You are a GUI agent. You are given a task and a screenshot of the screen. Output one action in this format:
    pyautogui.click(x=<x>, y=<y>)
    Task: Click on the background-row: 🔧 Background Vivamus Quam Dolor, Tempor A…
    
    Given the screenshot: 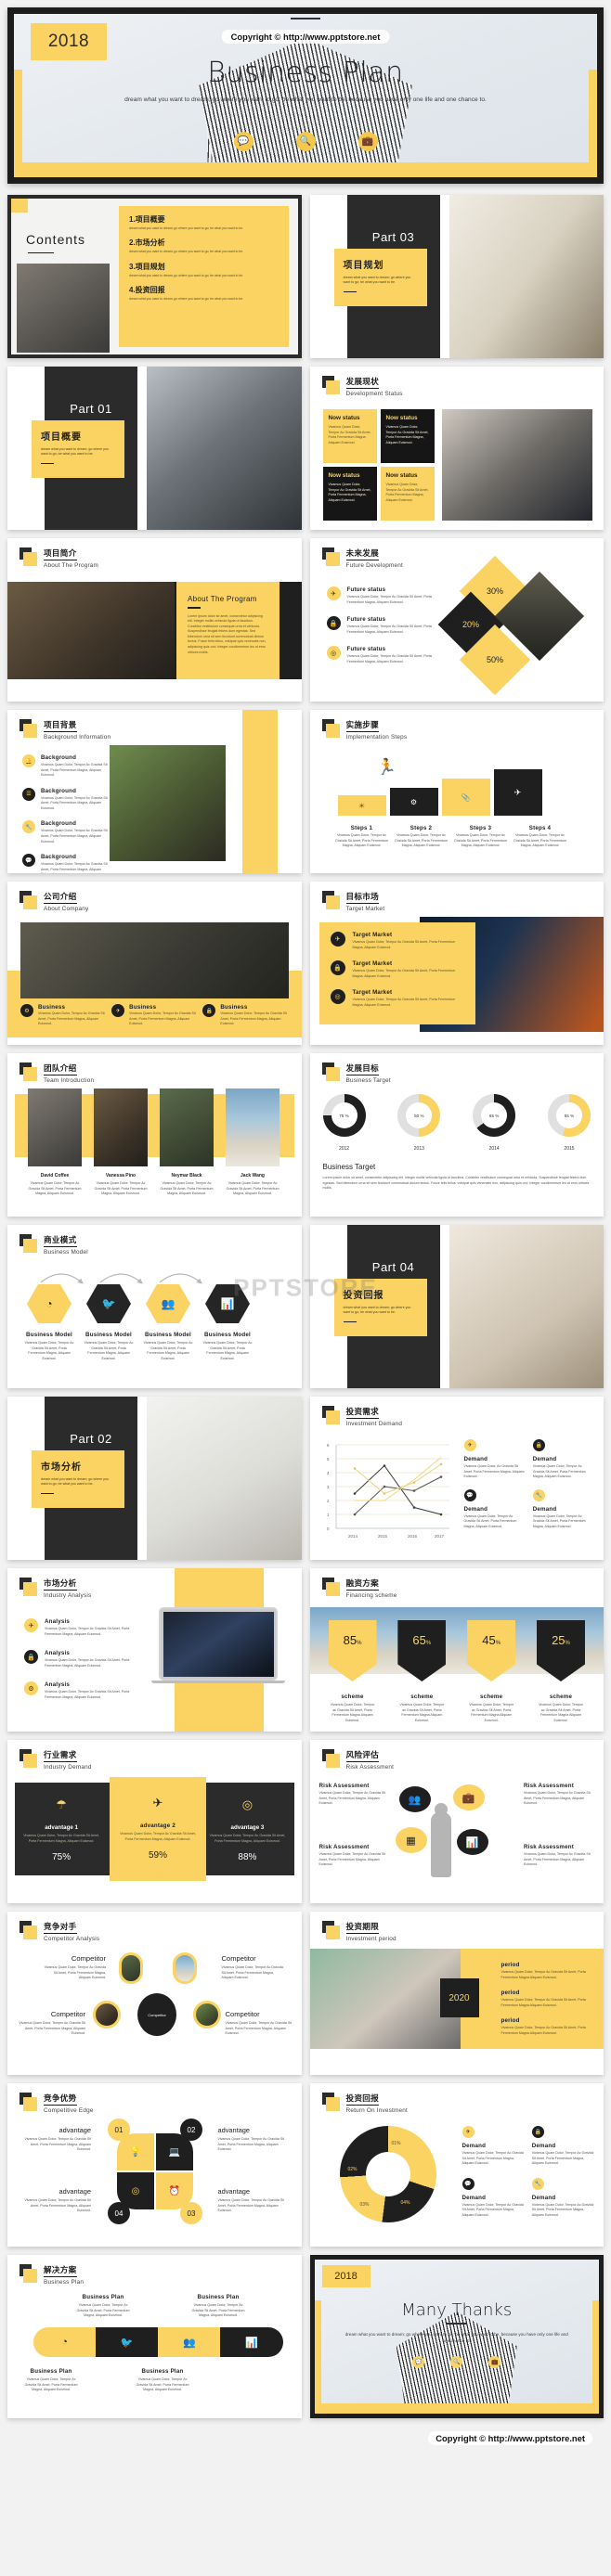 What is the action you would take?
    pyautogui.click(x=65, y=832)
    